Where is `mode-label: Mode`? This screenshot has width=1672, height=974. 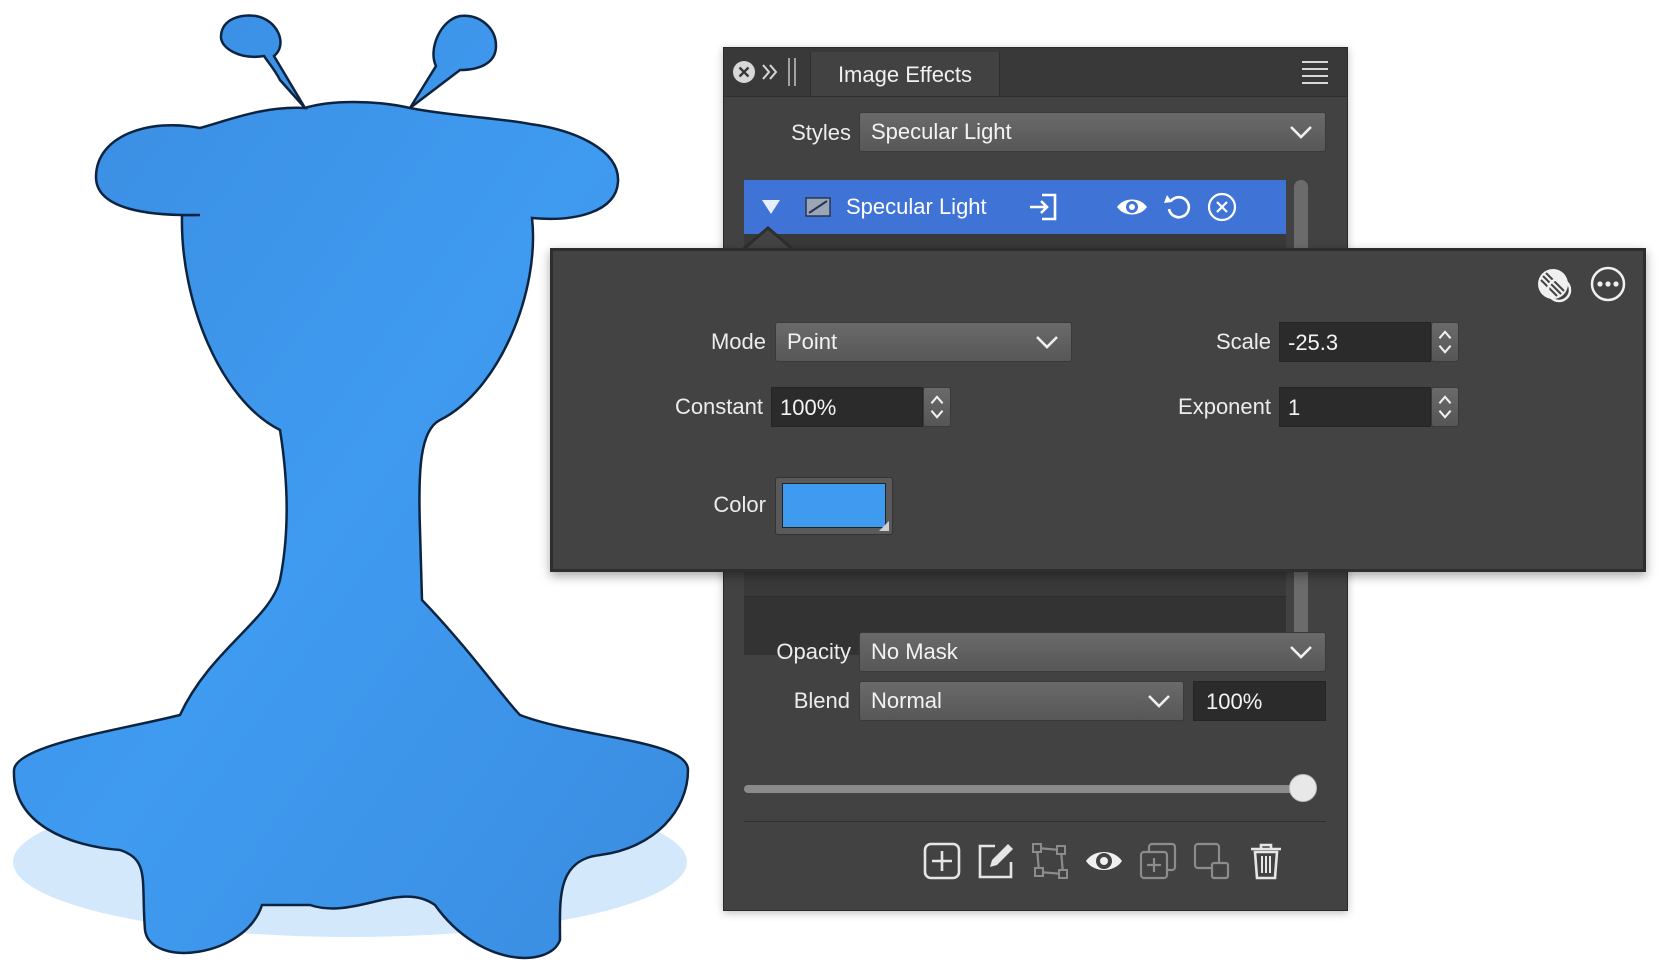
mode-label: Mode is located at coordinates (738, 341).